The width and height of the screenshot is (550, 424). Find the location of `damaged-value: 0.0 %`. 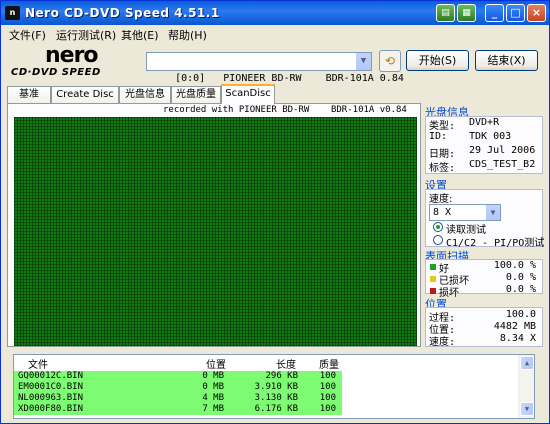

damaged-value: 0.0 % is located at coordinates (520, 277).